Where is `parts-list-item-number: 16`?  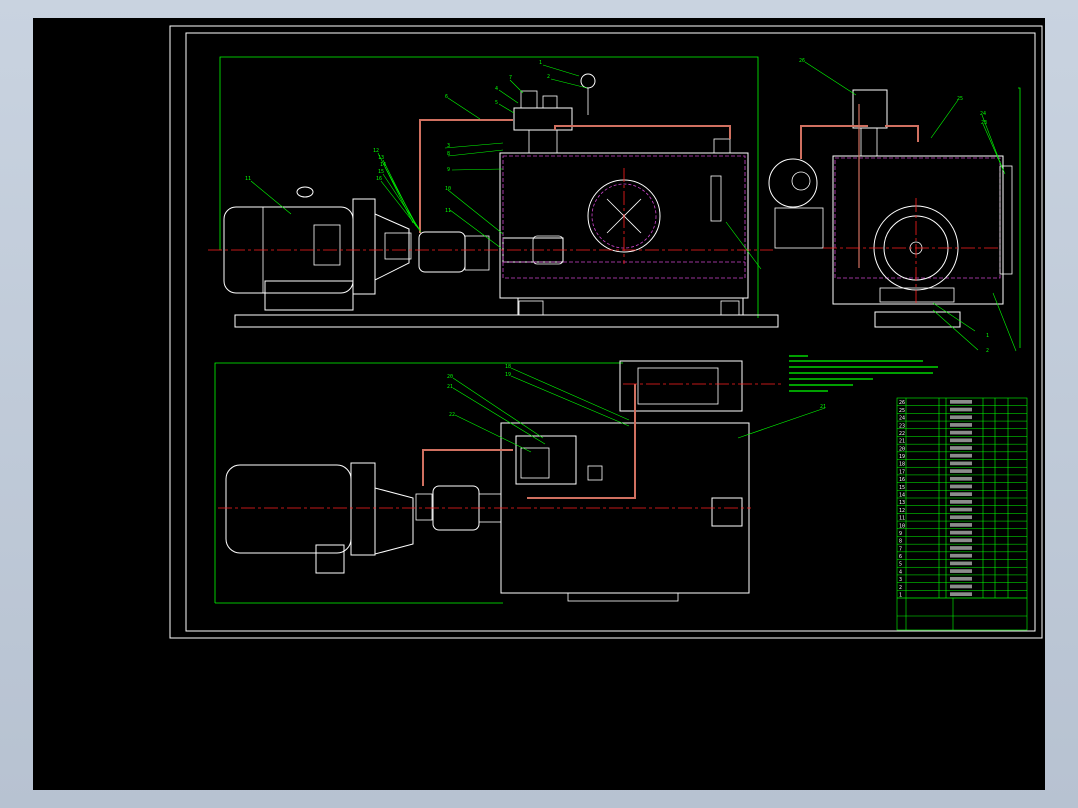
parts-list-item-number: 16 is located at coordinates (902, 480).